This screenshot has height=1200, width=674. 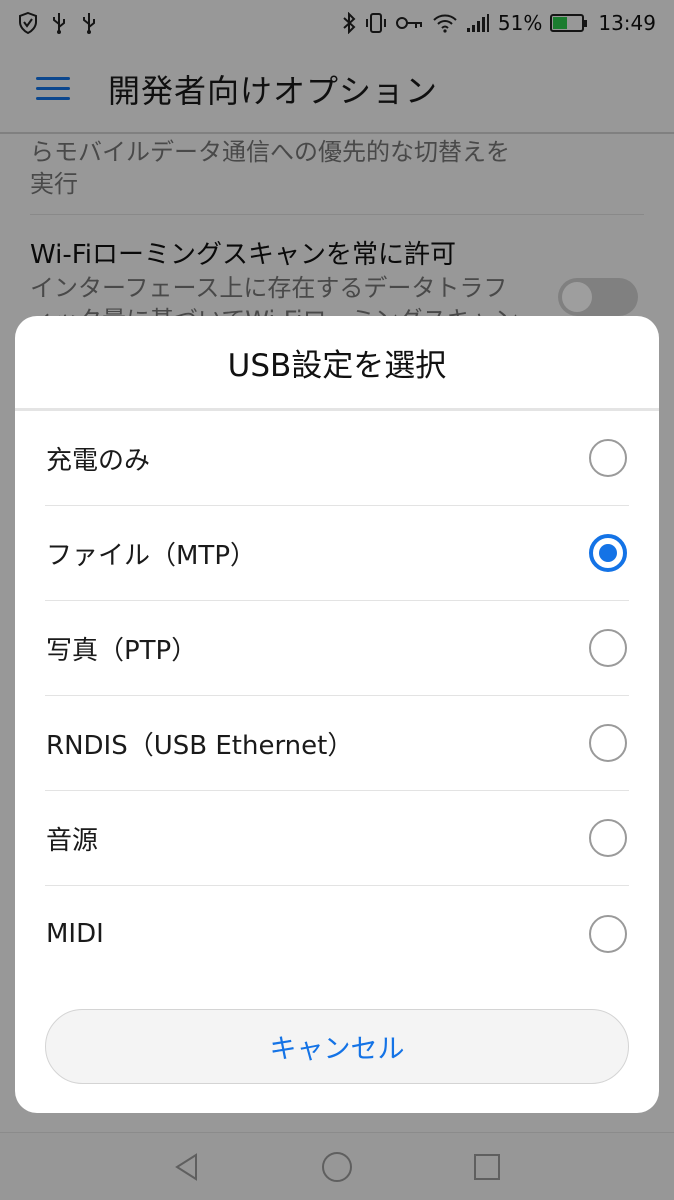 What do you see at coordinates (151, 555) in the screenshot?
I see `option-label: ファイル（MTP）` at bounding box center [151, 555].